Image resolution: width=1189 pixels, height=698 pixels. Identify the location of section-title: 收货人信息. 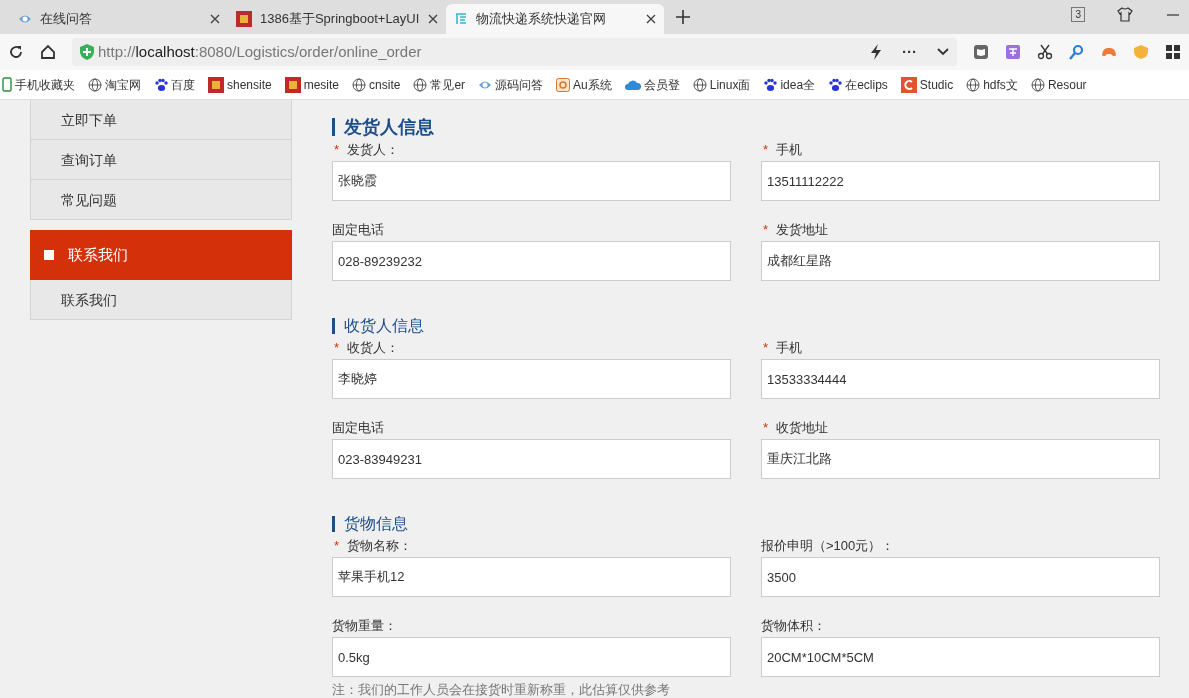
(746, 326).